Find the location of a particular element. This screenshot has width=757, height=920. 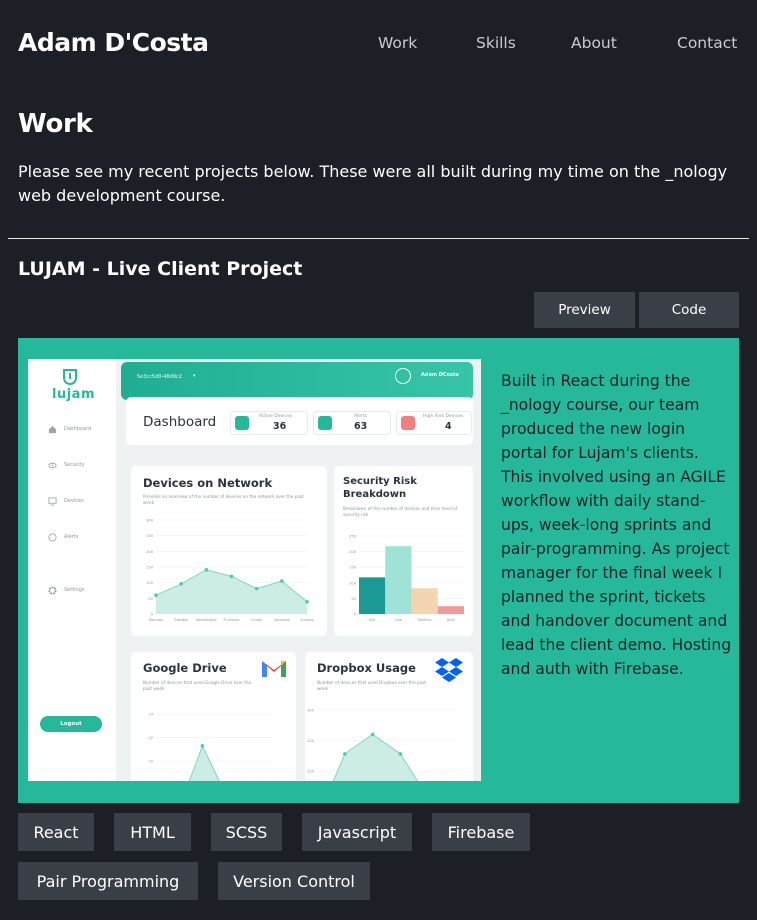

user-avatar-icon is located at coordinates (403, 376).